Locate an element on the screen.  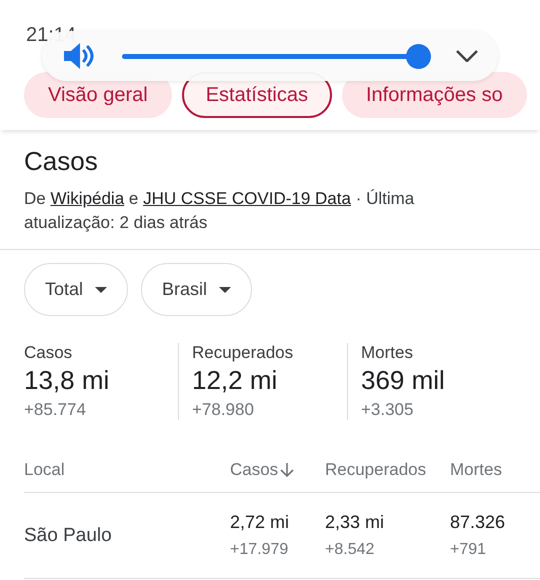
filter-dropdown: Total is located at coordinates (76, 289).